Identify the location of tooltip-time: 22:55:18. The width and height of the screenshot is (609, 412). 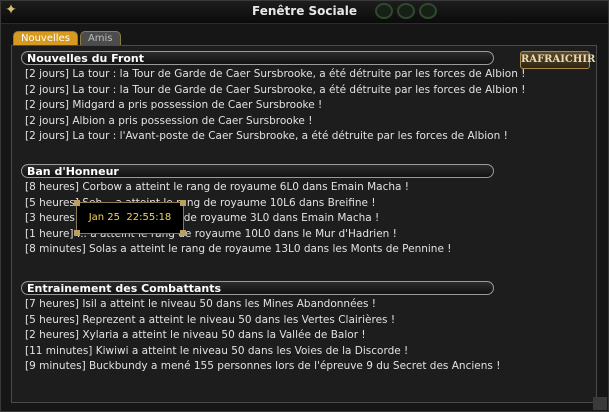
(149, 217).